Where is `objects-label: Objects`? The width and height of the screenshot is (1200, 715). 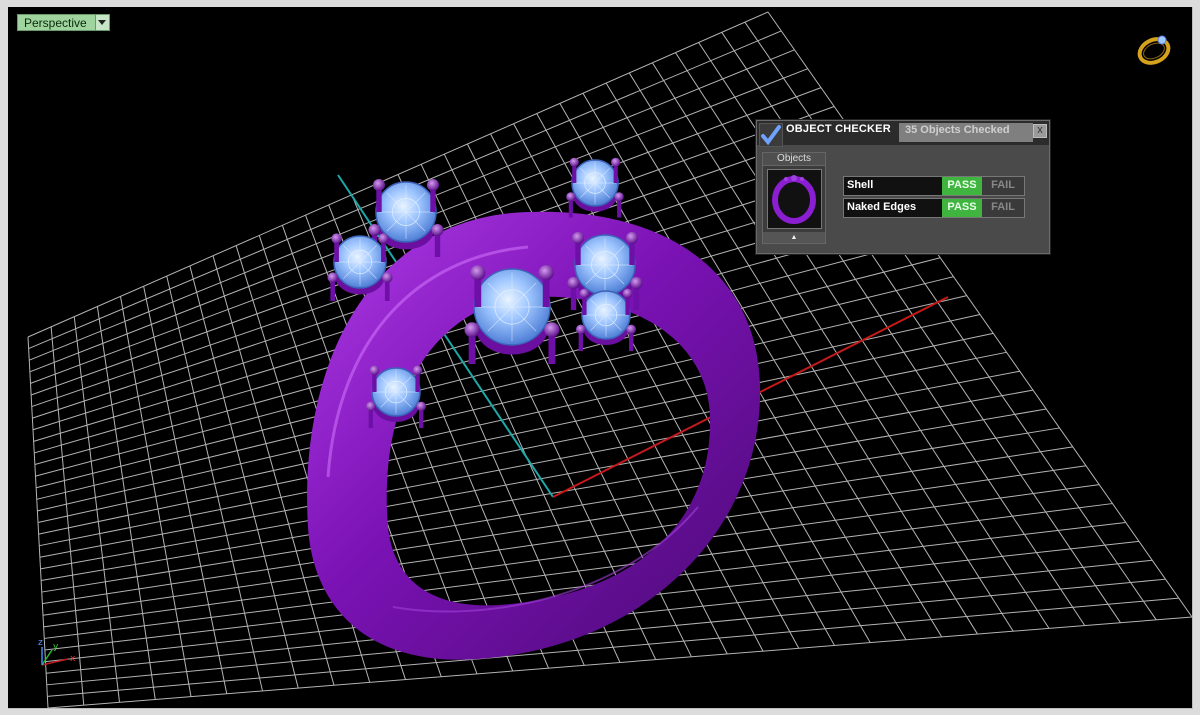 objects-label: Objects is located at coordinates (794, 159).